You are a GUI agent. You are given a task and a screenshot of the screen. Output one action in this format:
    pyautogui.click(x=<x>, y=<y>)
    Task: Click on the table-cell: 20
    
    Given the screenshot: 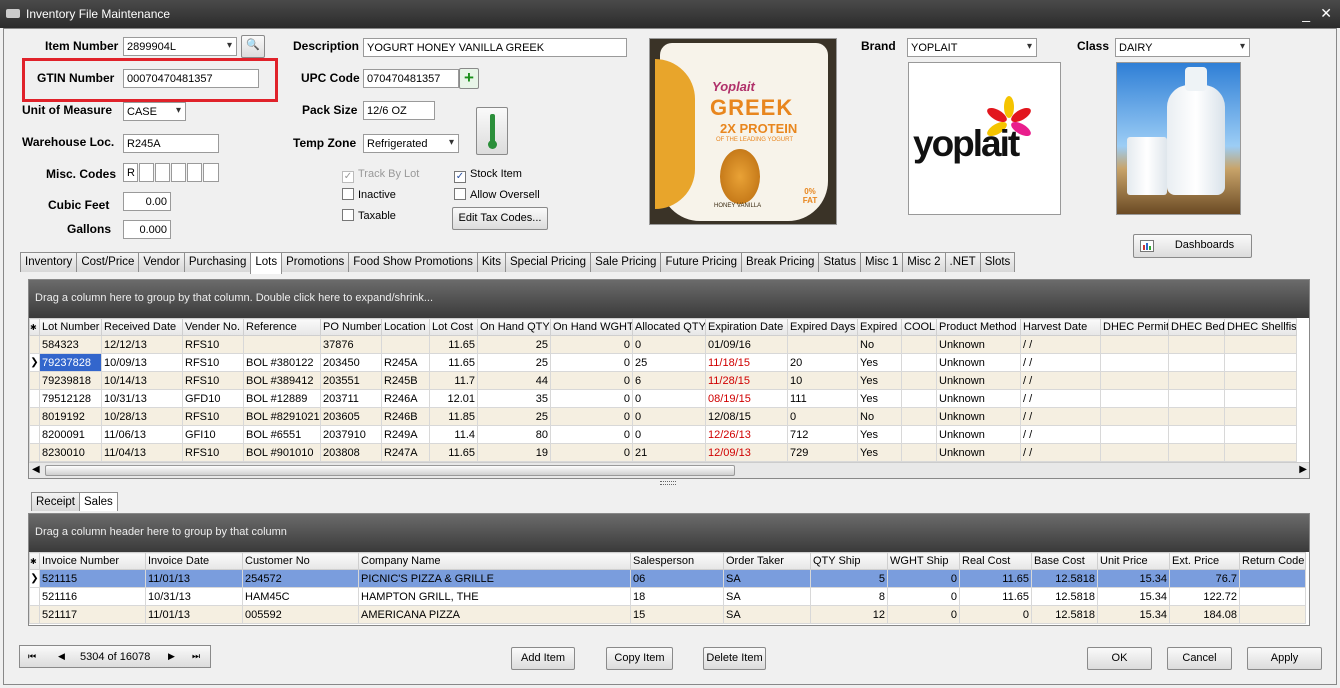 What is the action you would take?
    pyautogui.click(x=822, y=362)
    